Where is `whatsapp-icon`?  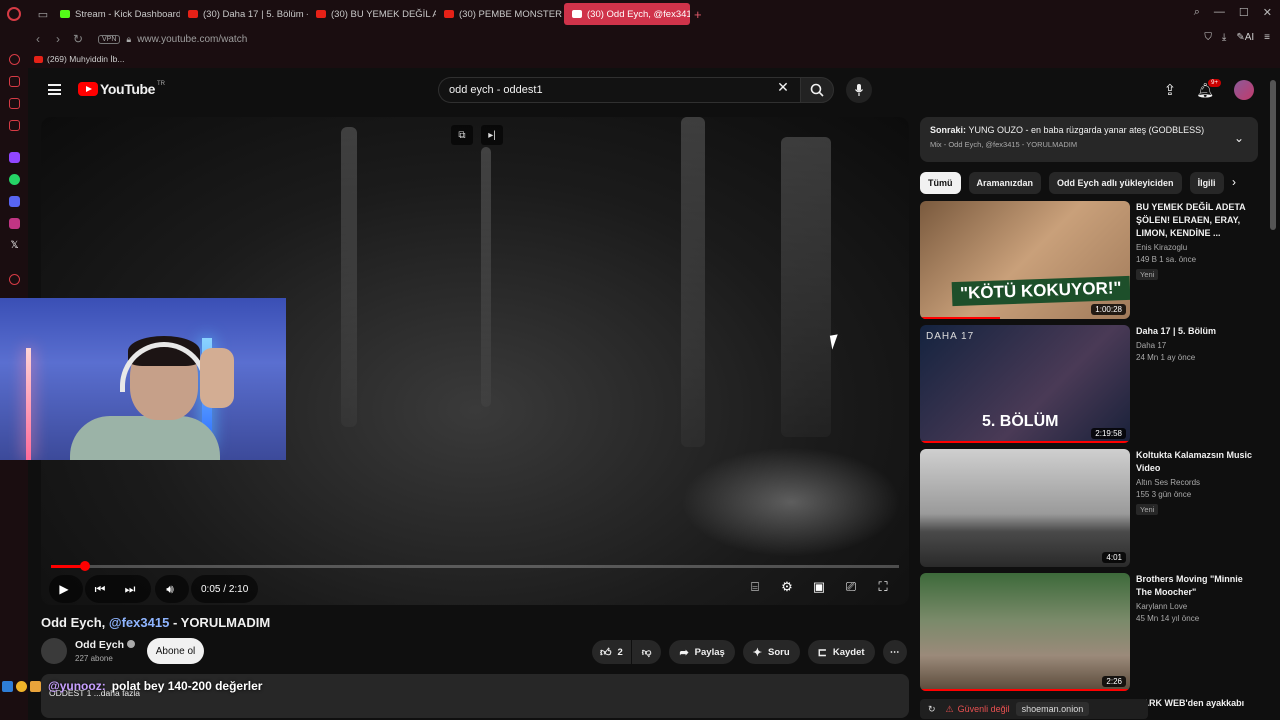
whatsapp-icon is located at coordinates (14, 179).